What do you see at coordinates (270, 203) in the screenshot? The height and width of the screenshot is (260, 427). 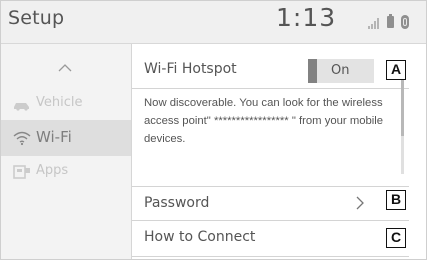 I see `password-row: Password` at bounding box center [270, 203].